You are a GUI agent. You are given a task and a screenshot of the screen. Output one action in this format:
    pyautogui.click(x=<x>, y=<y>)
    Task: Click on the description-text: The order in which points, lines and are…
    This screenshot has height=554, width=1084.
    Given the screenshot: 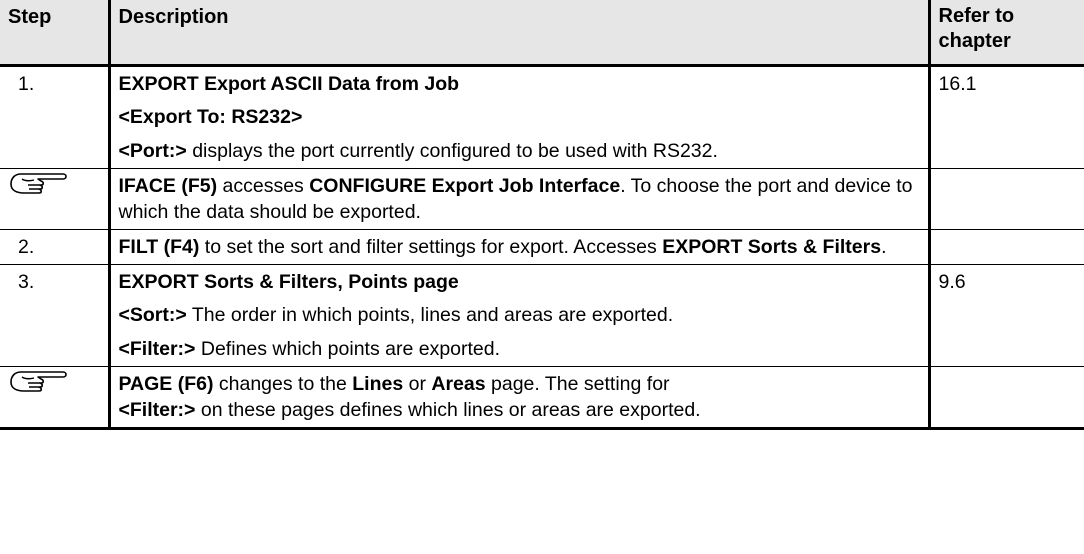 What is the action you would take?
    pyautogui.click(x=430, y=314)
    